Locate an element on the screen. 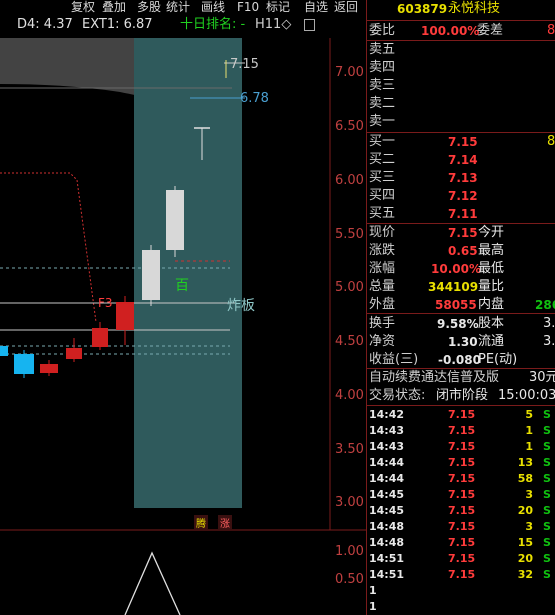 This screenshot has height=615, width=555. stock-name: 永悦科技 is located at coordinates (474, 8).